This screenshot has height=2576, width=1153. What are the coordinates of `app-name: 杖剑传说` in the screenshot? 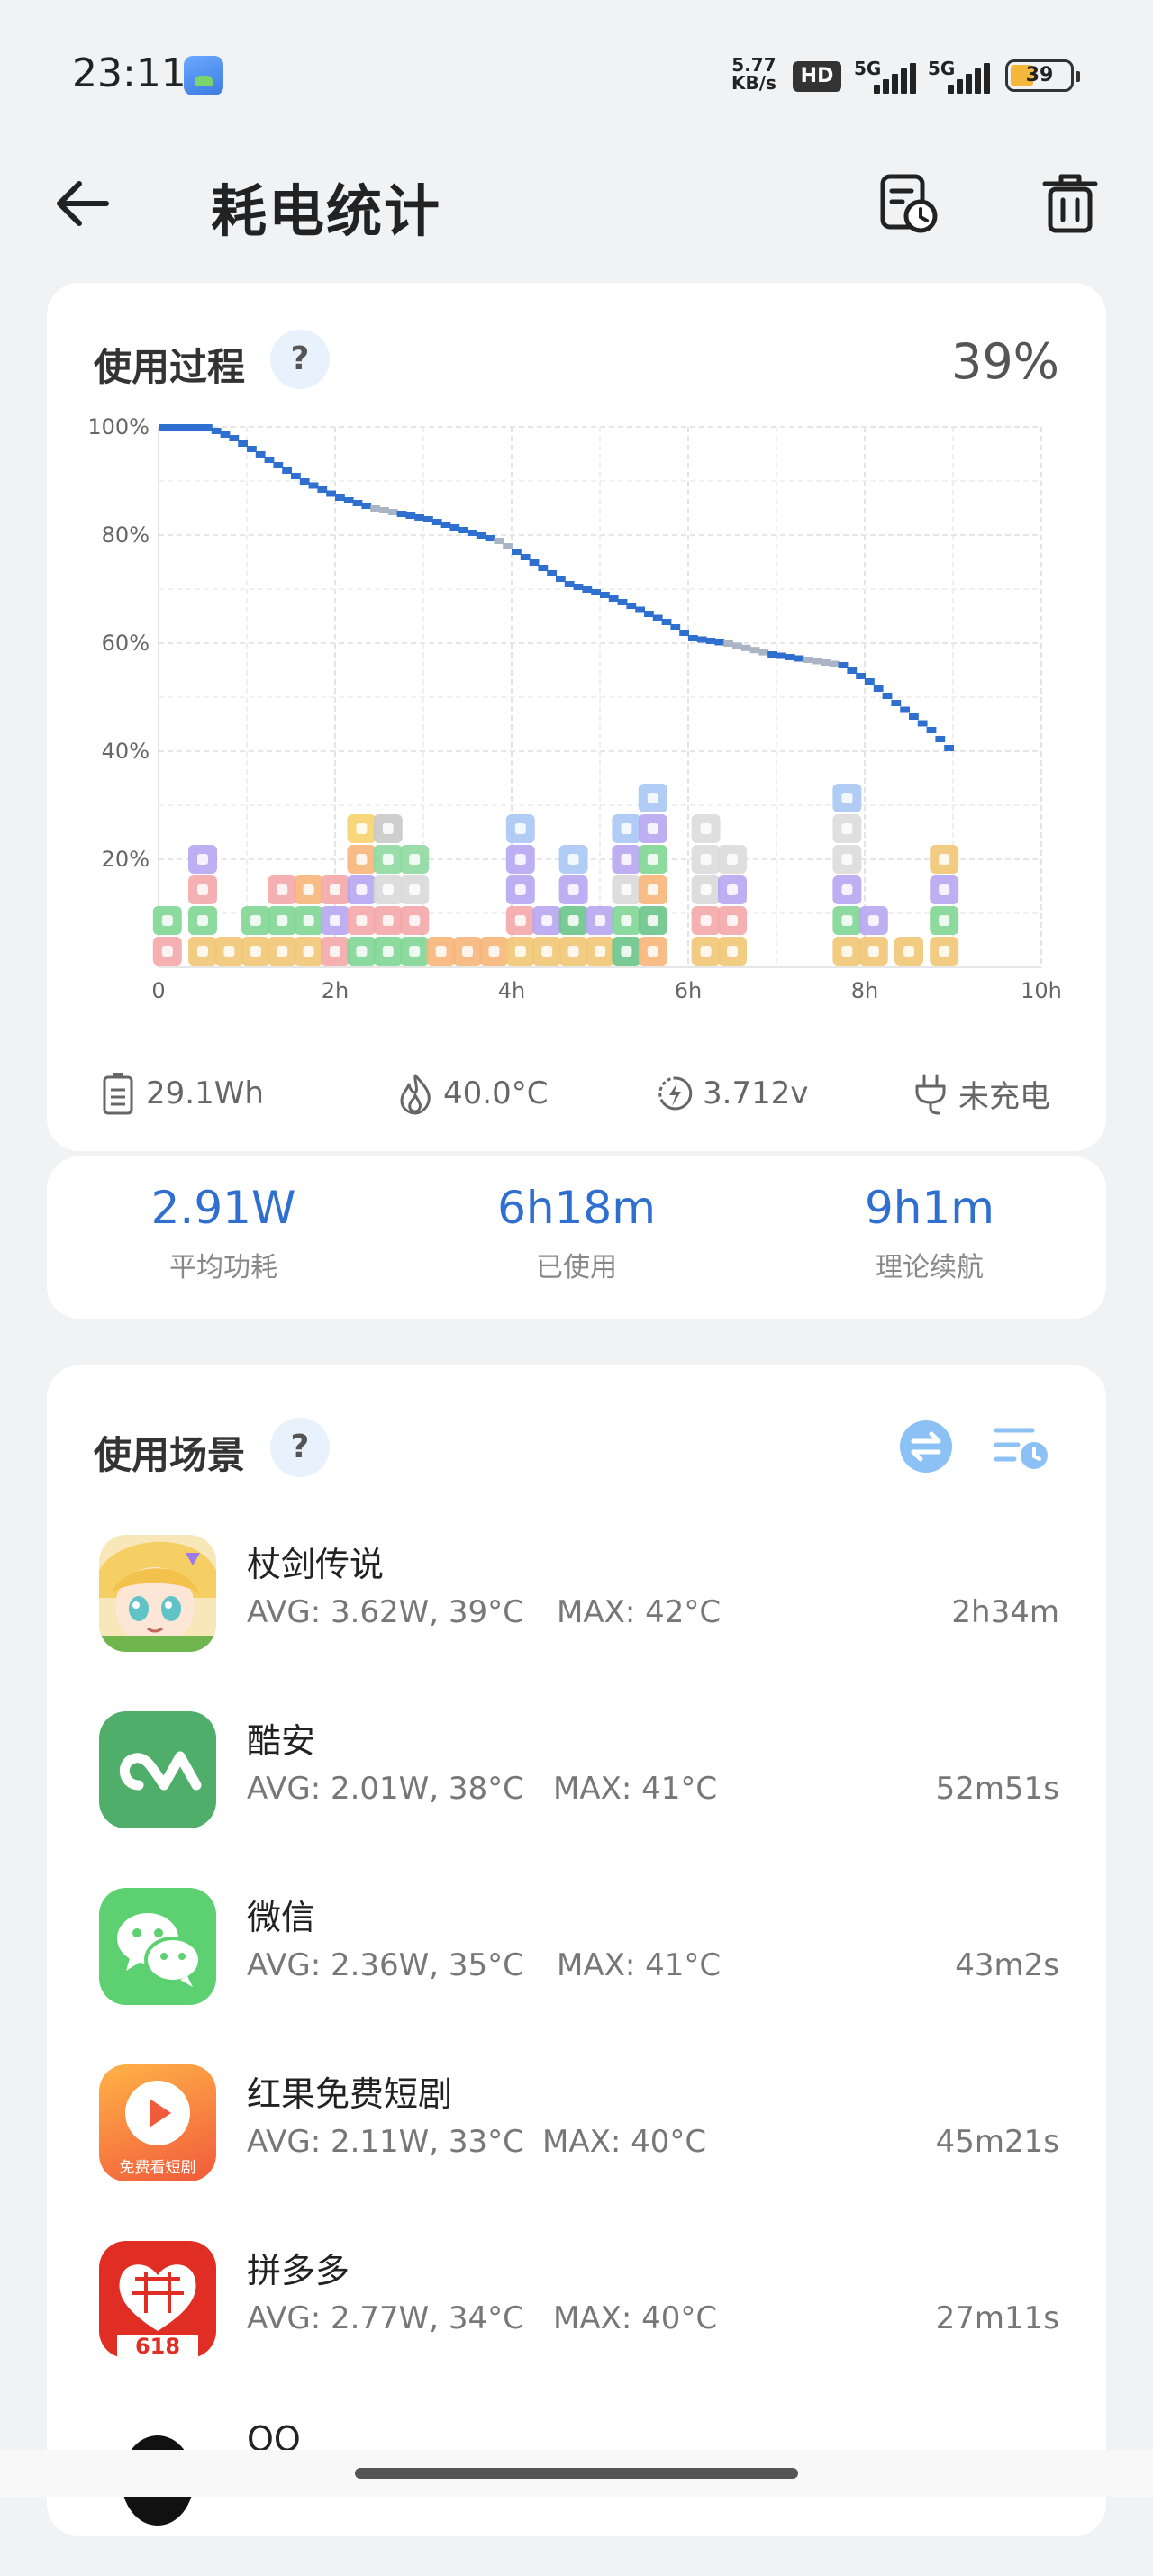 It's located at (316, 1564).